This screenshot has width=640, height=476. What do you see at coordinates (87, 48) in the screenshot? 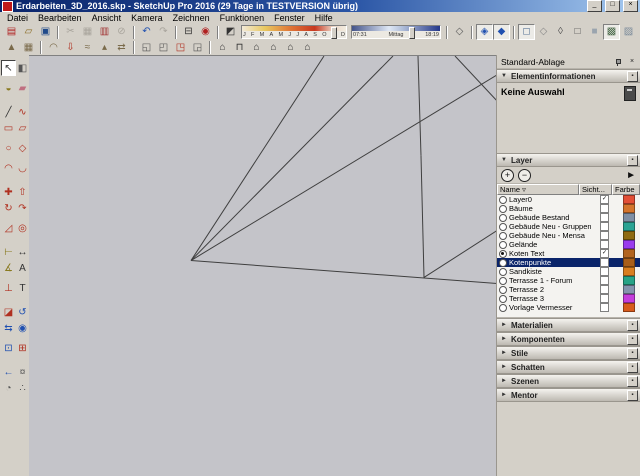
I see `drape-button: ≈` at bounding box center [87, 48].